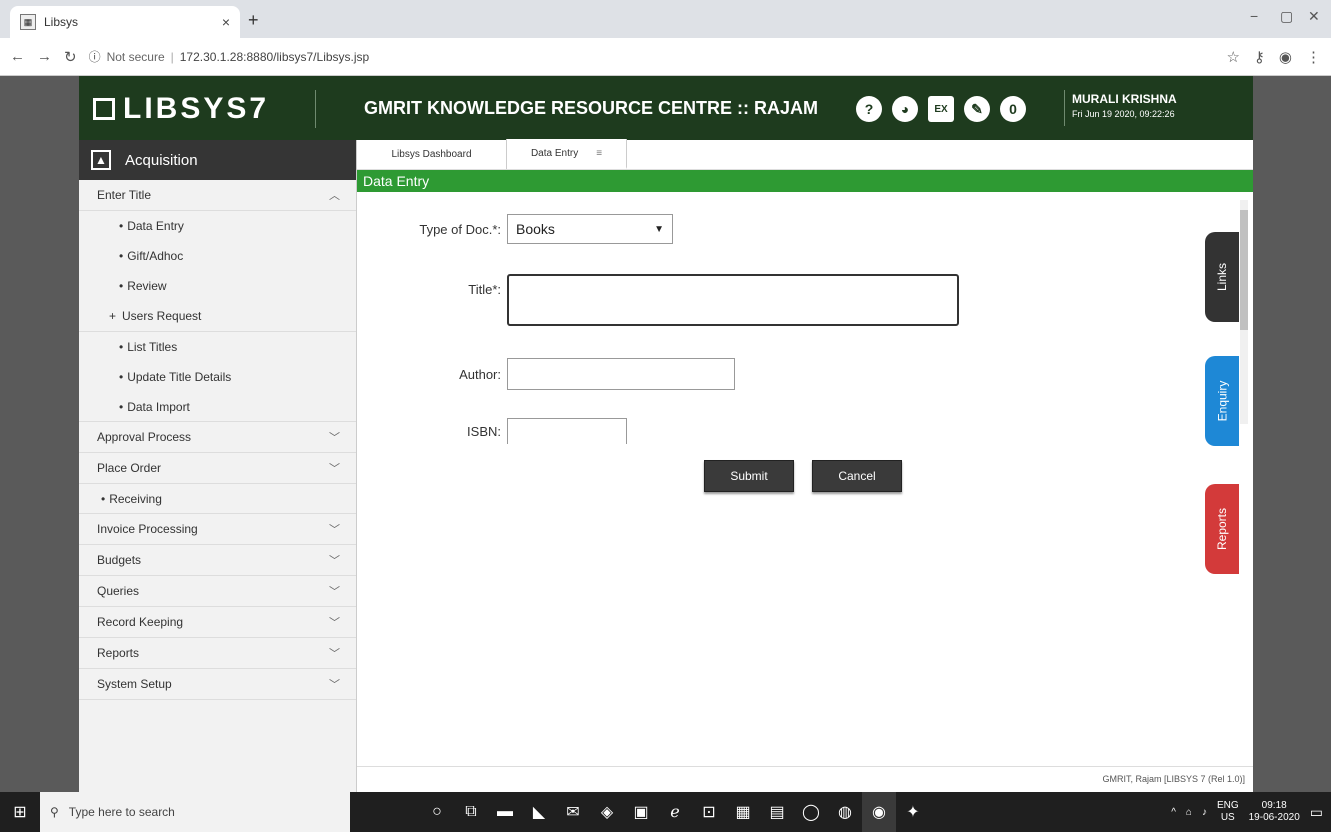  I want to click on tab-libsys-dashboard: Libsys Dashboard, so click(432, 154).